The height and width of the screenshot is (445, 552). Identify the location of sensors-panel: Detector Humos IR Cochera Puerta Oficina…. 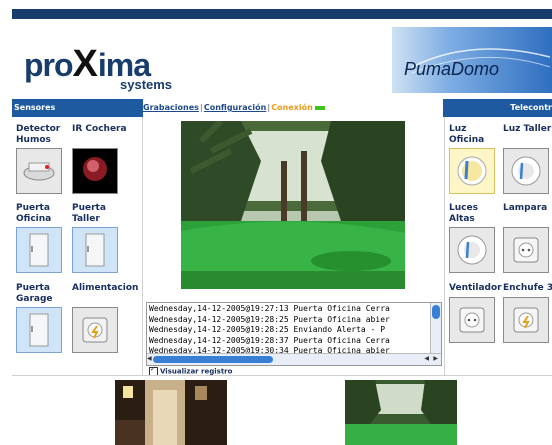
(77, 246).